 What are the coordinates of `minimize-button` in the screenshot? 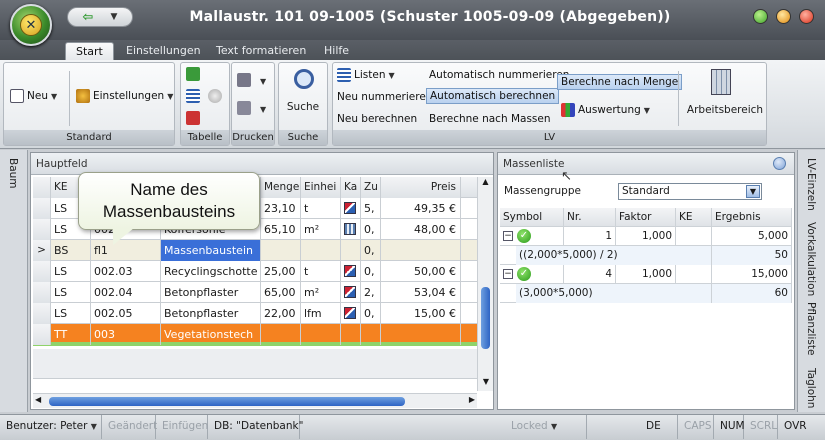 It's located at (760, 16).